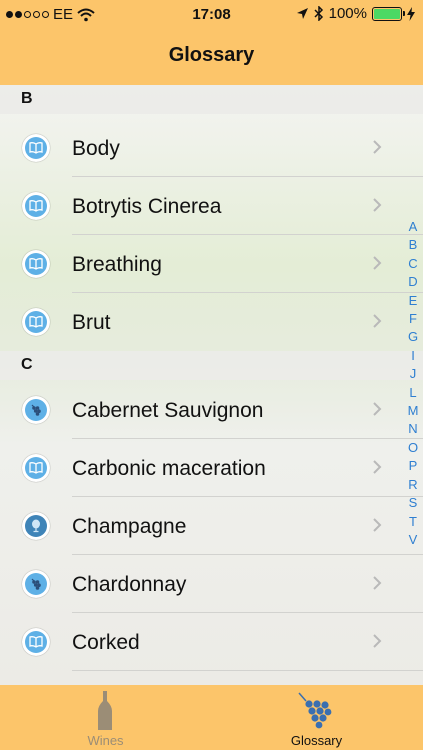 This screenshot has height=750, width=423. I want to click on battery-icon, so click(388, 13).